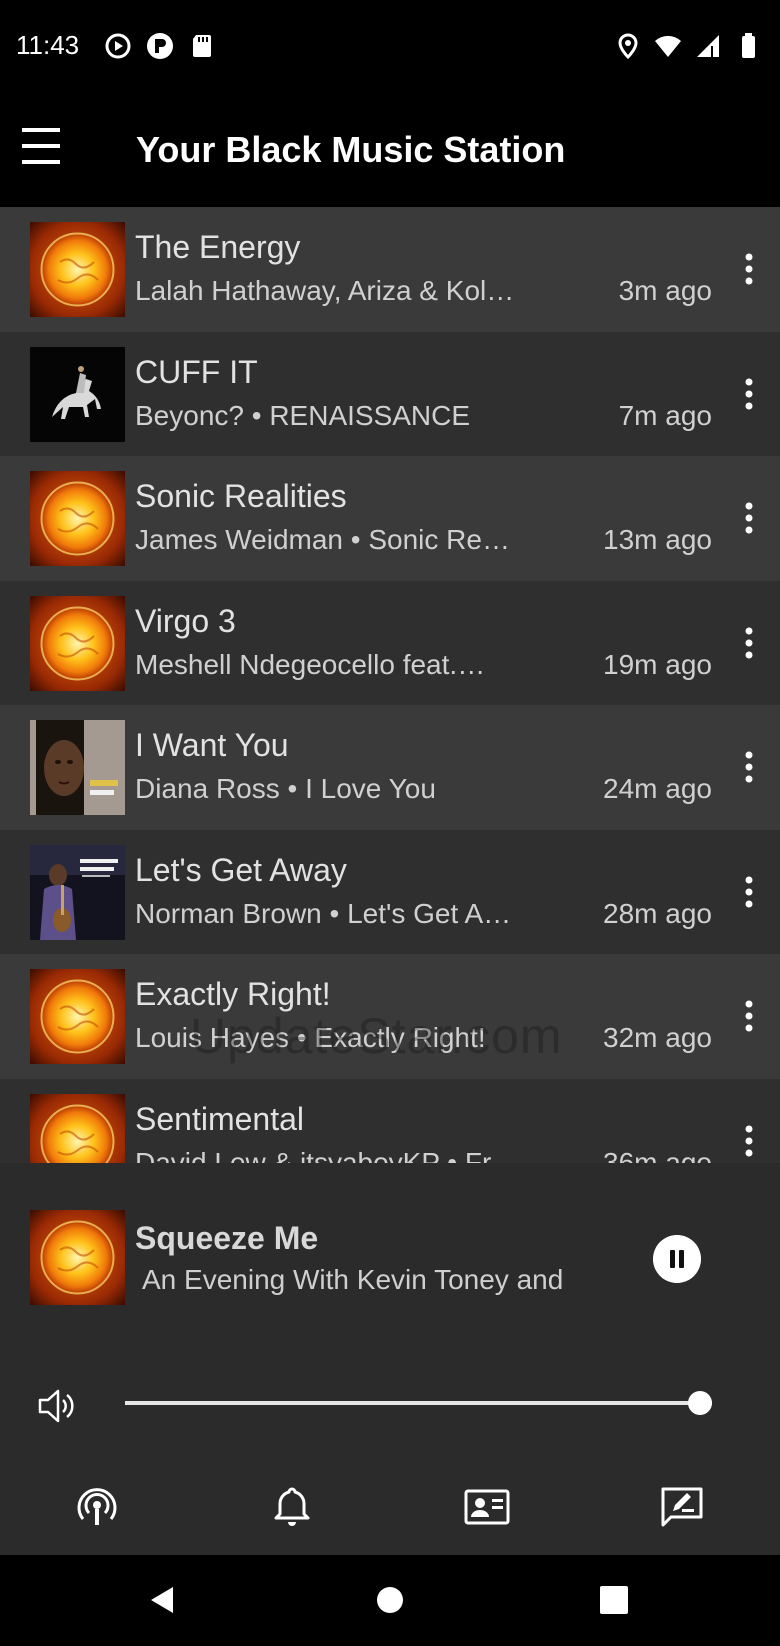 The image size is (780, 1646). What do you see at coordinates (657, 1155) in the screenshot?
I see `track-time: 36m ago` at bounding box center [657, 1155].